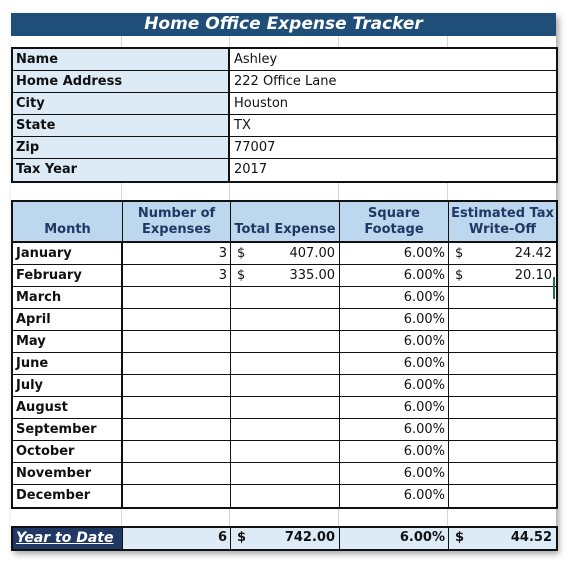 The width and height of the screenshot is (570, 565). I want to click on month-cell: September, so click(68, 429).